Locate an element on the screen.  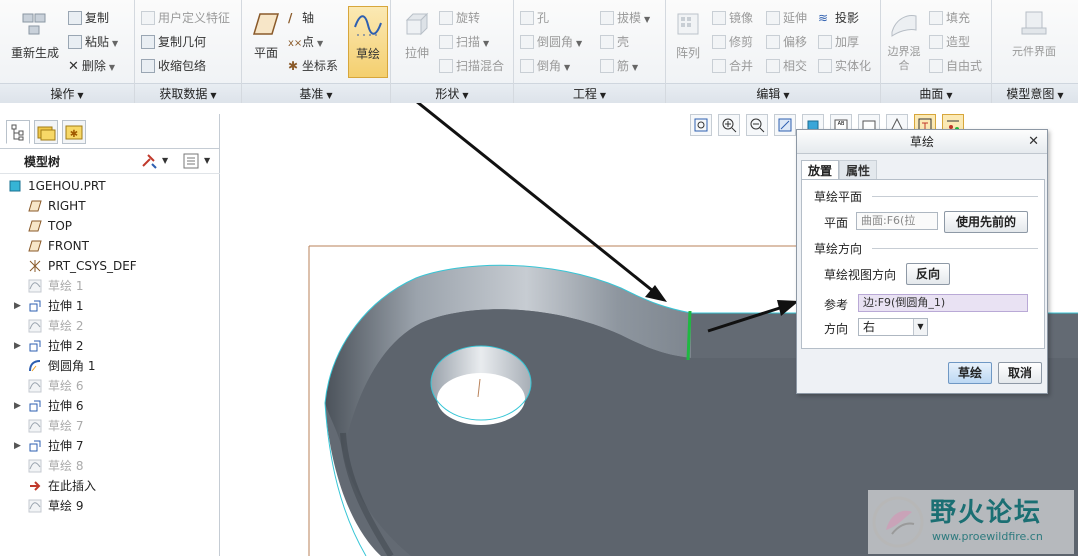
thicken-button: 加厚 is located at coordinates (838, 42).